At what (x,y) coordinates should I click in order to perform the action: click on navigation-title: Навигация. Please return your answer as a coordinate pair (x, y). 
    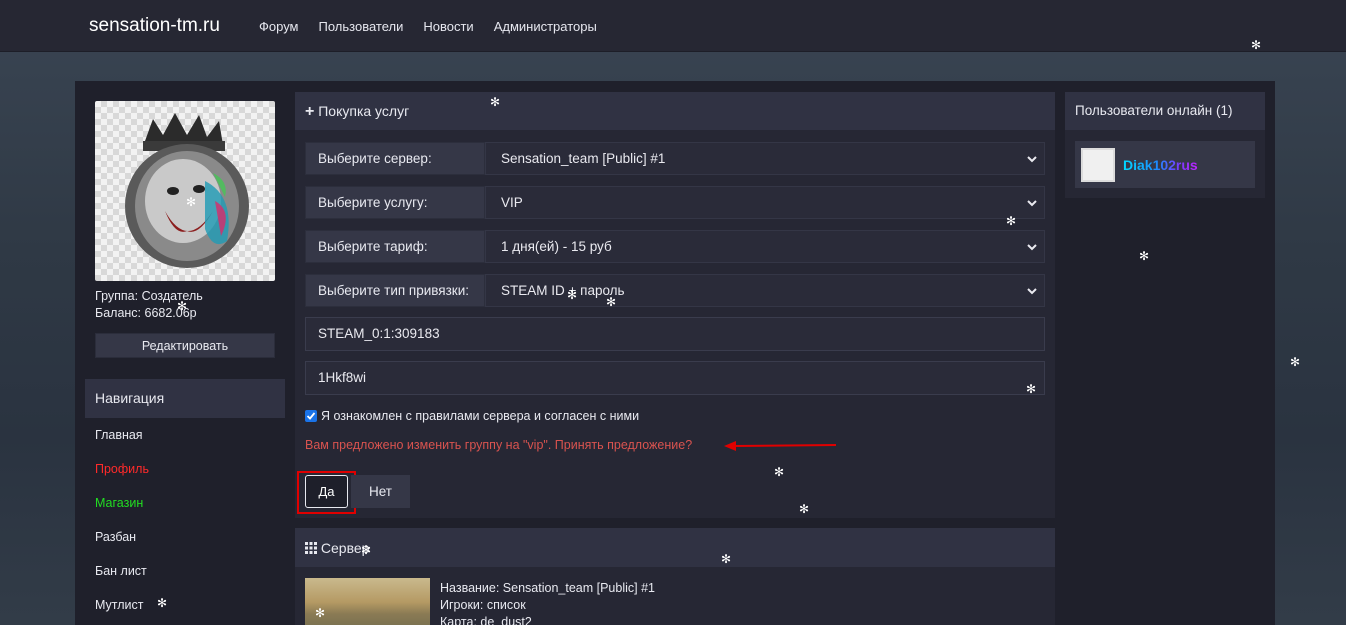
    Looking at the image, I should click on (185, 398).